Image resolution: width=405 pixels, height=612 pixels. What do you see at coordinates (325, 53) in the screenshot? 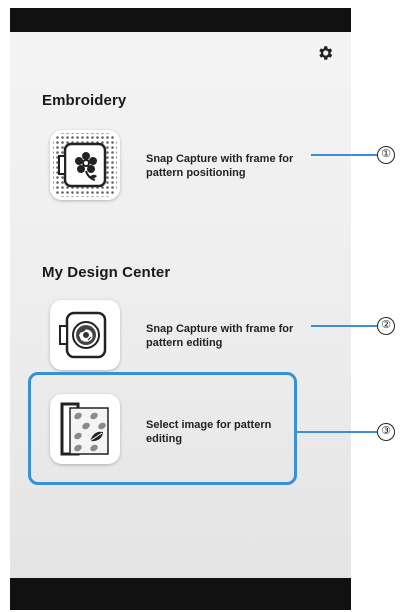
I see `gear-icon` at bounding box center [325, 53].